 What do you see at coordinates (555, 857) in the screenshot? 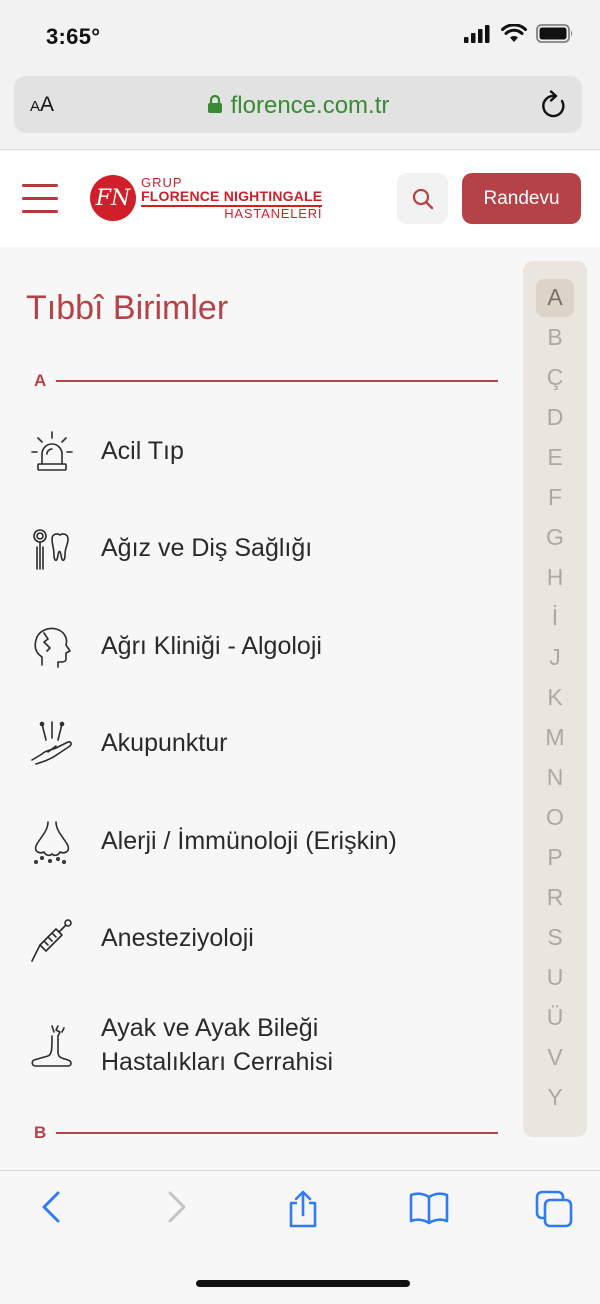
I see `alphabet-letter-p: P` at bounding box center [555, 857].